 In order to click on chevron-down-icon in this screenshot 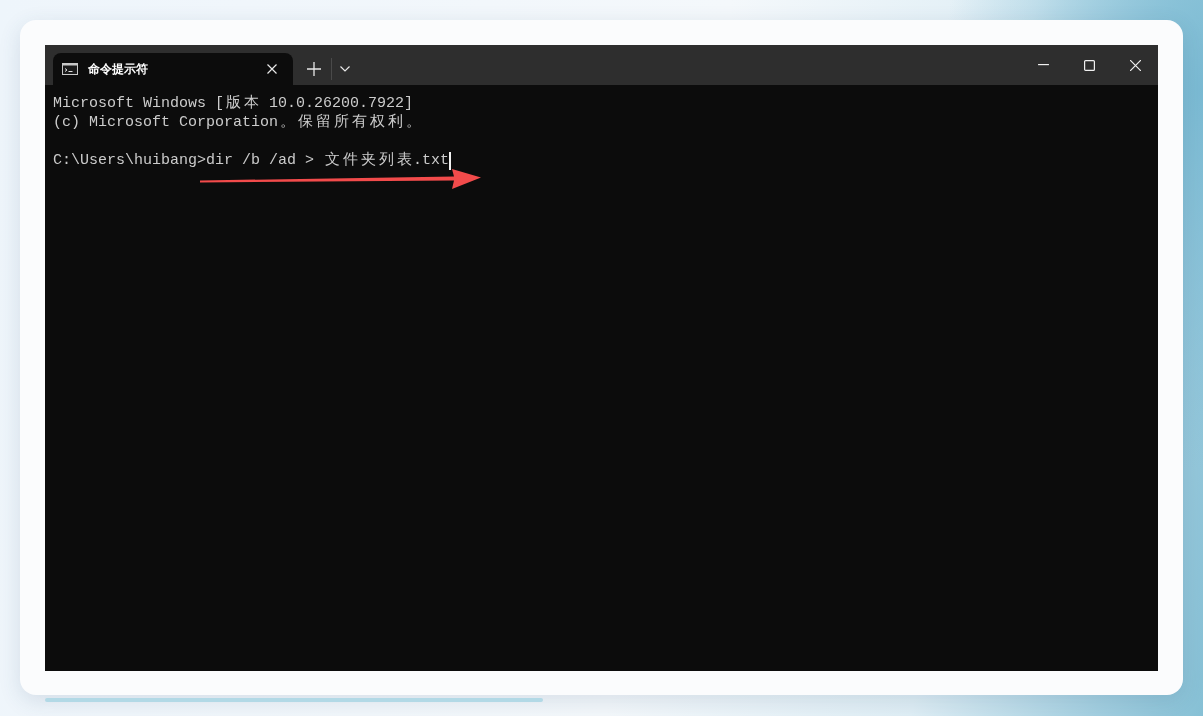, I will do `click(345, 69)`.